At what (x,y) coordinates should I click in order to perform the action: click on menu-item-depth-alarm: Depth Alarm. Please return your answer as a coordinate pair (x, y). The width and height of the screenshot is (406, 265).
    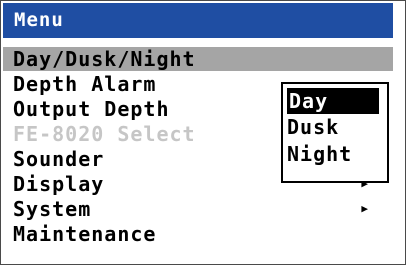
    Looking at the image, I should click on (84, 84).